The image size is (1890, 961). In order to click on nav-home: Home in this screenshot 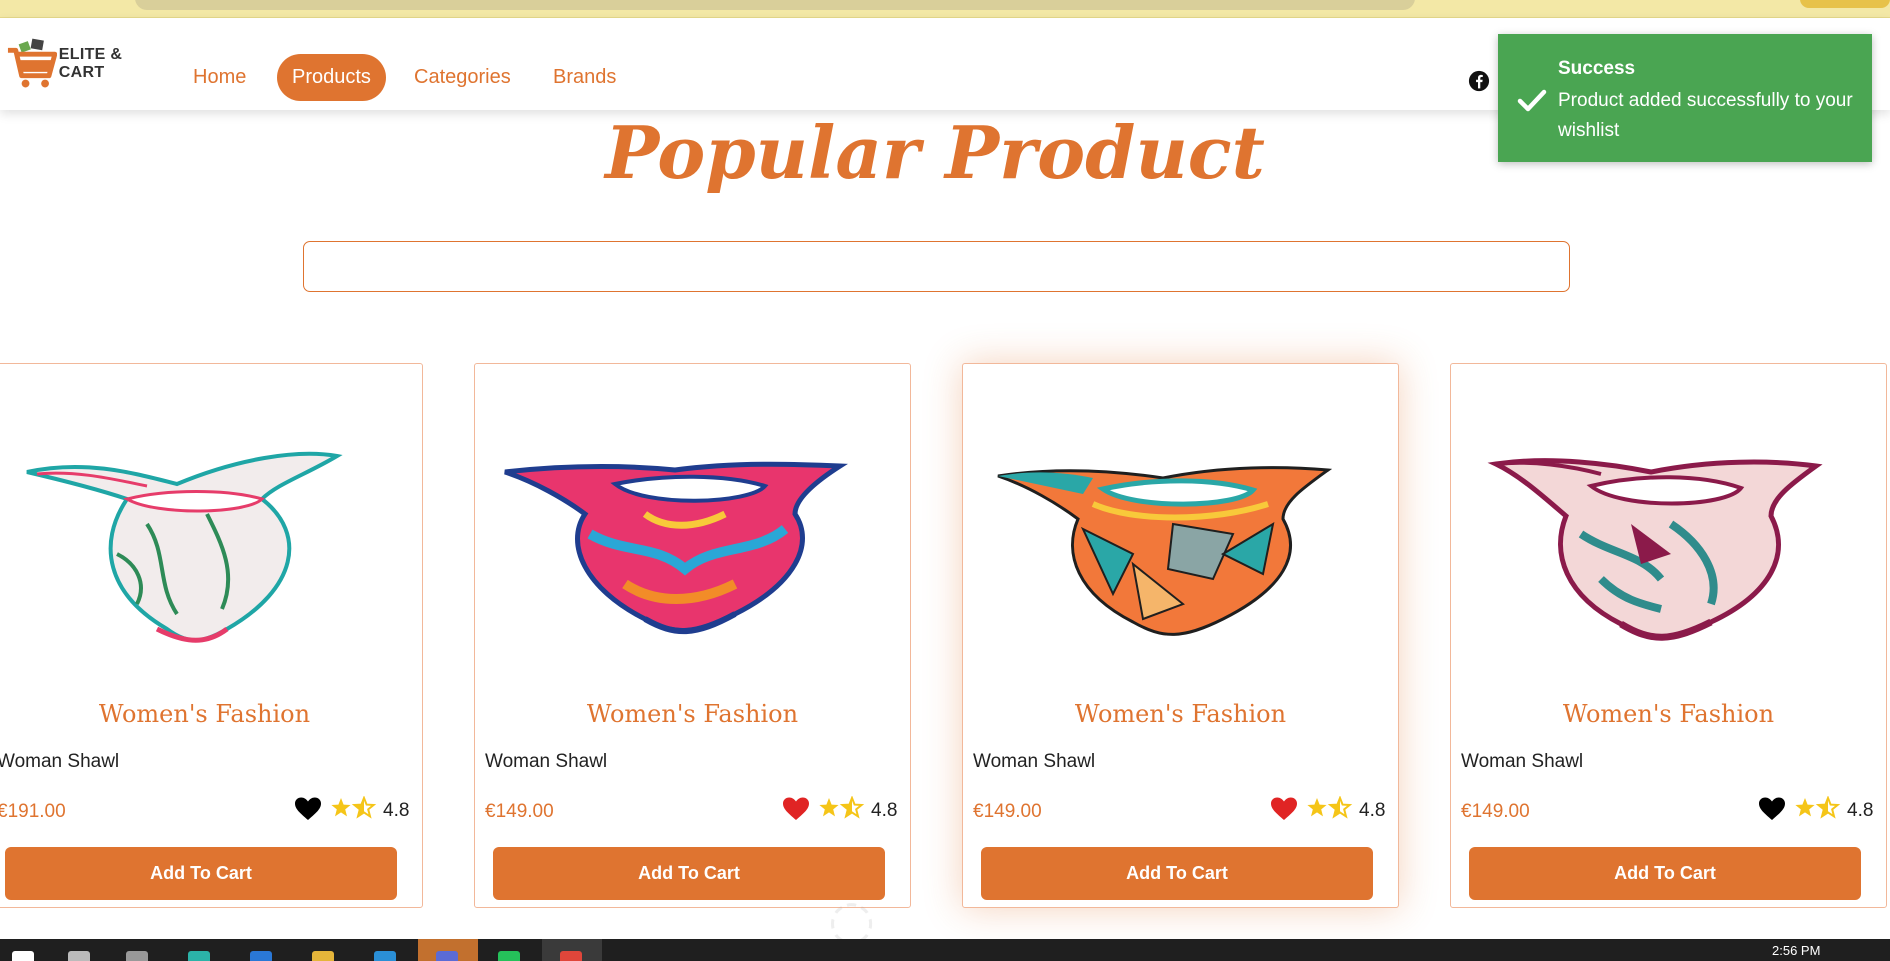, I will do `click(219, 77)`.